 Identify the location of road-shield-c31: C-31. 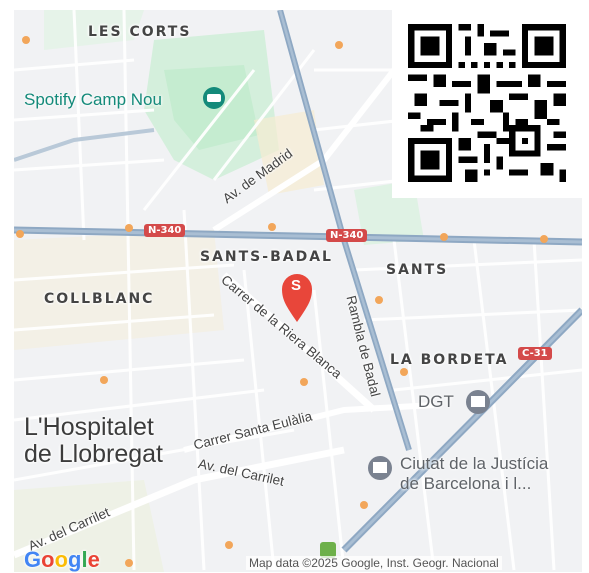
(535, 353).